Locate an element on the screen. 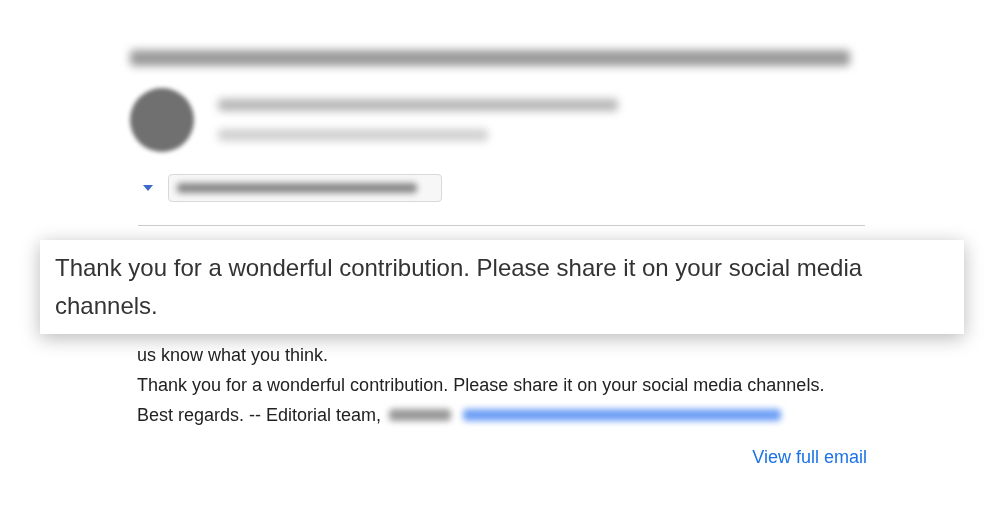  blurred-name is located at coordinates (420, 415).